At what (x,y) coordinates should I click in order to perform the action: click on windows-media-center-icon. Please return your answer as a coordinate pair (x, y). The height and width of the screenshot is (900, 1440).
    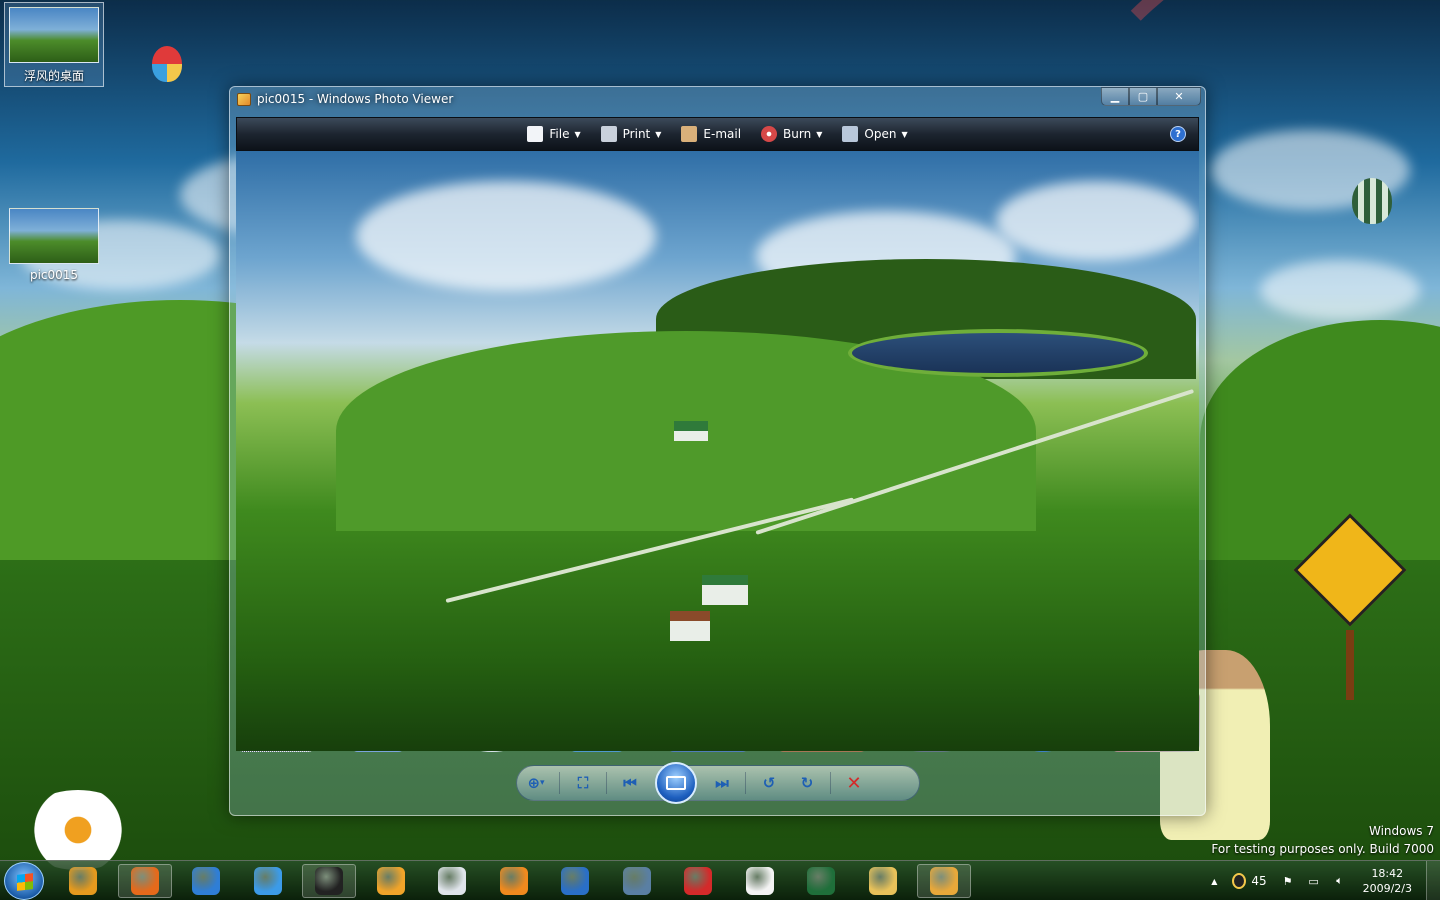
    Looking at the image, I should click on (206, 881).